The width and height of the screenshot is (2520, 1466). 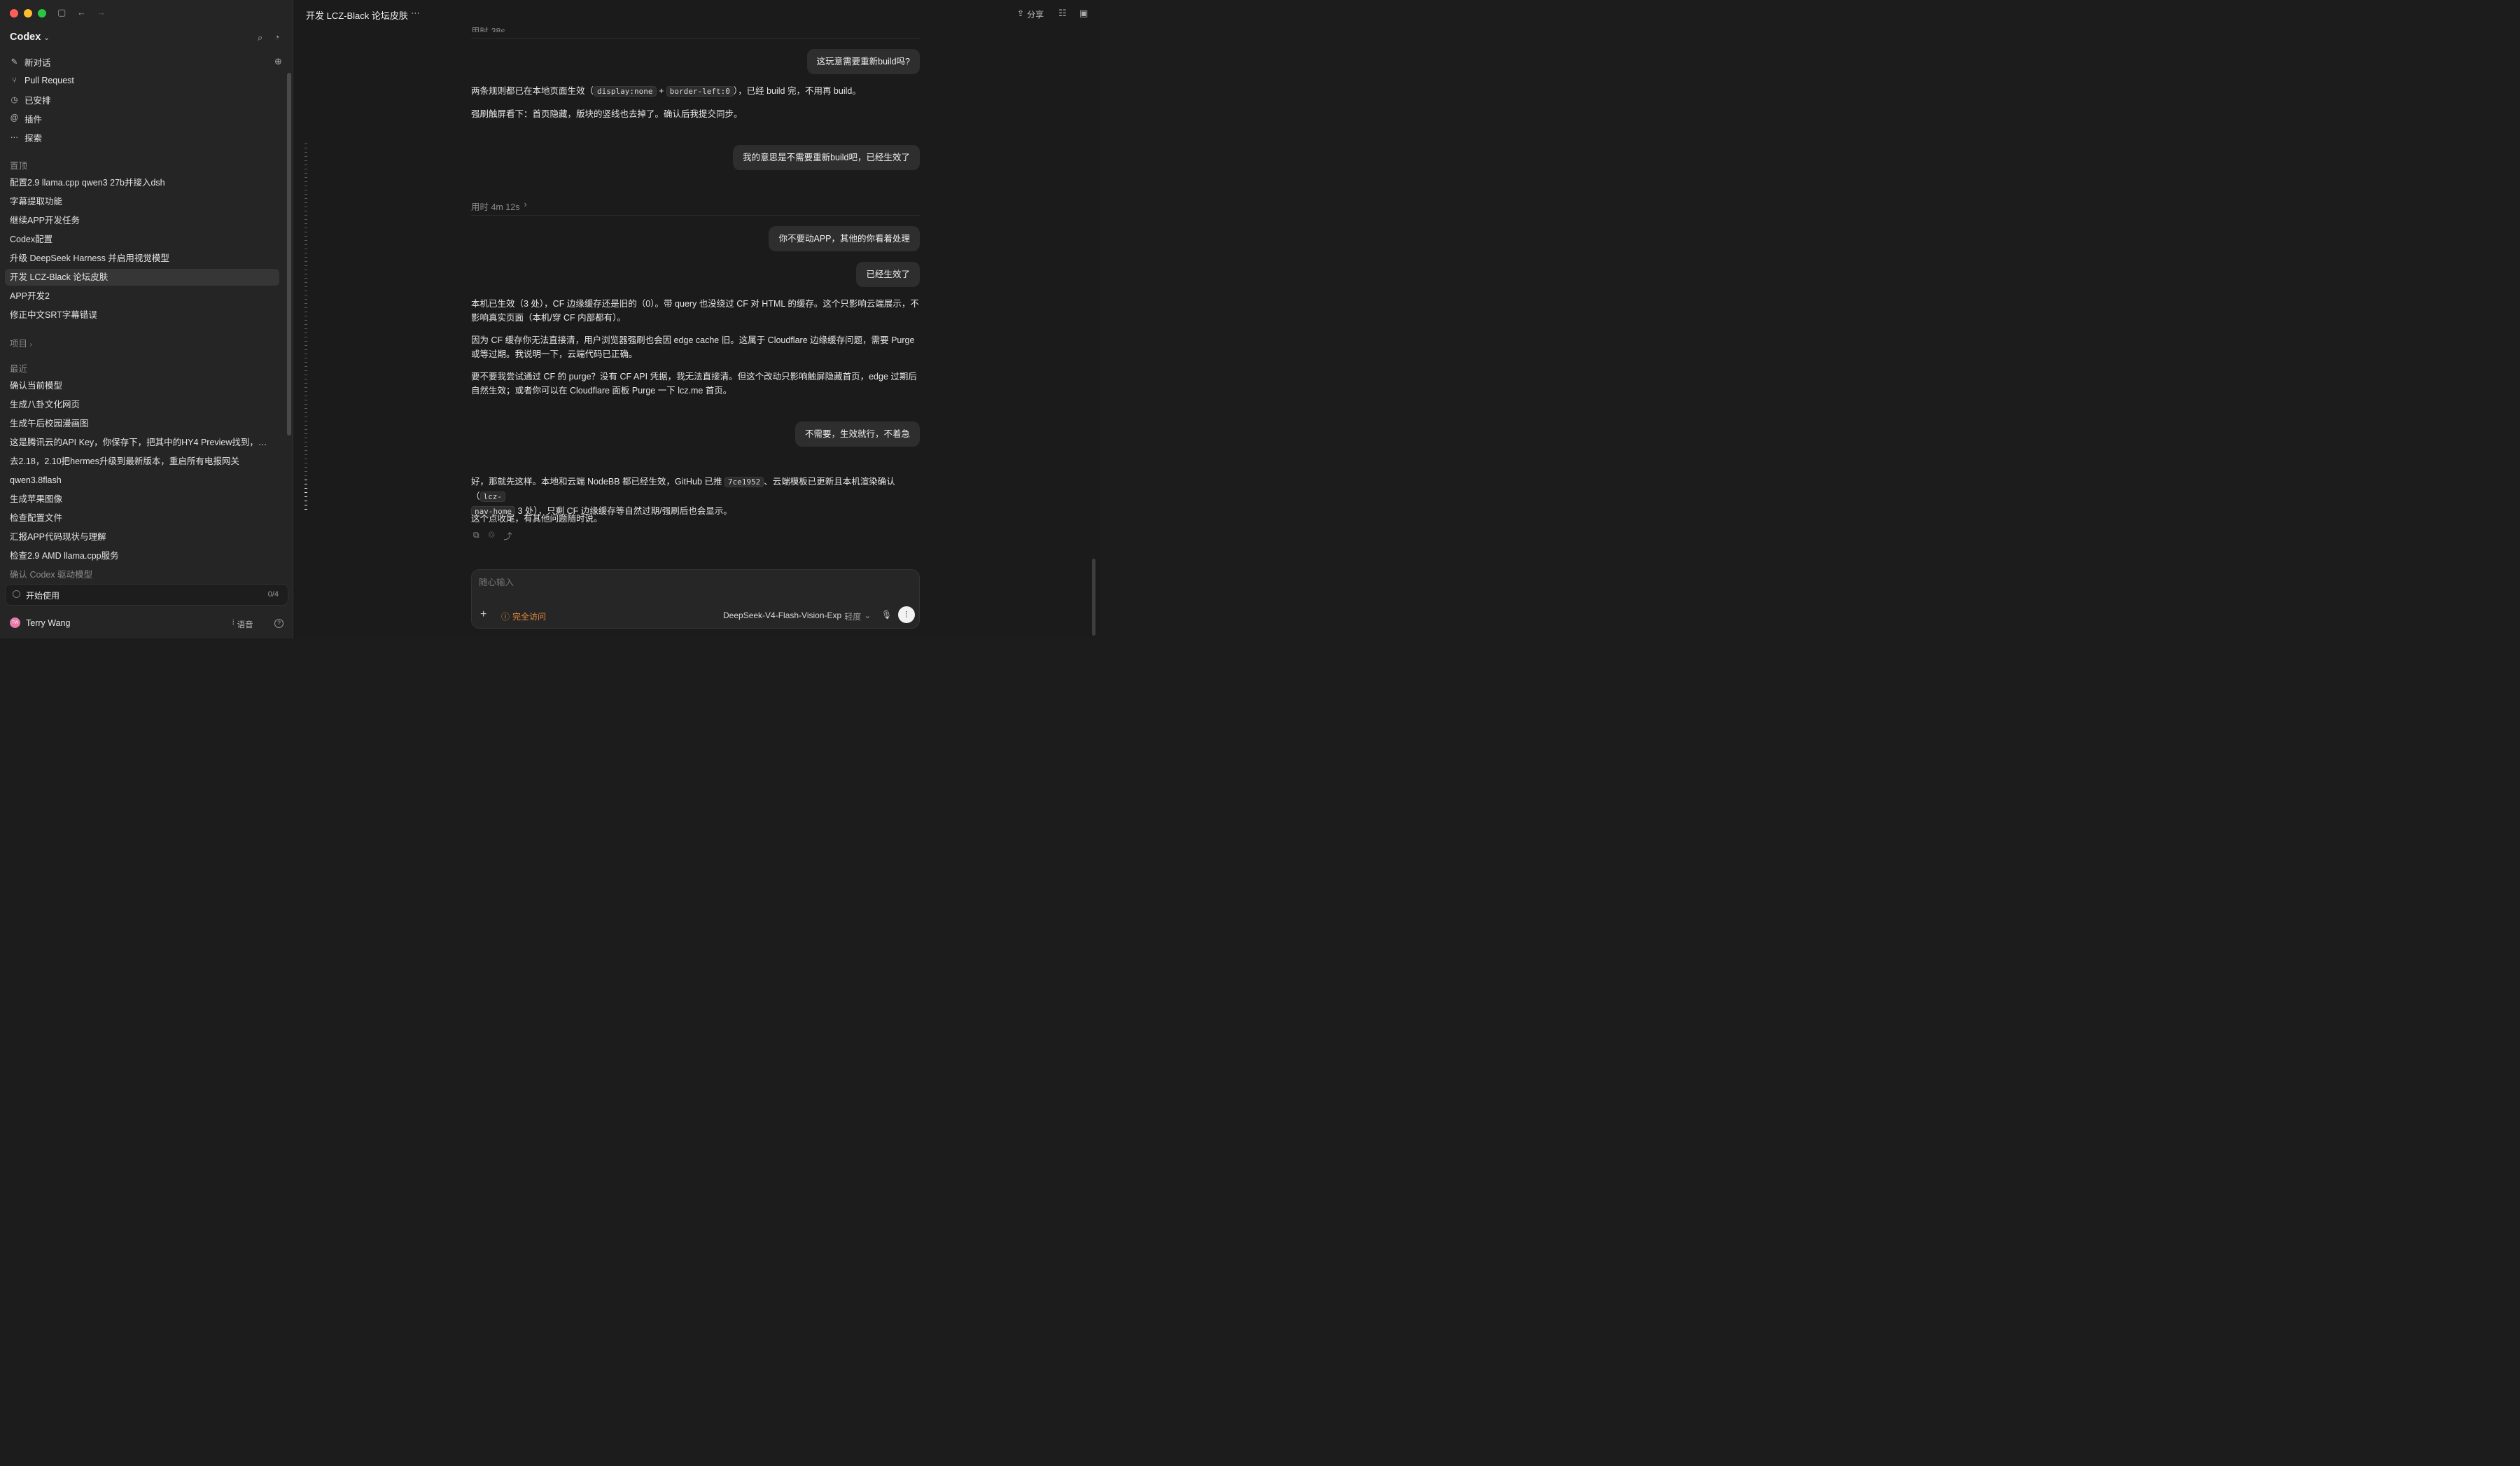 I want to click on timeline-ticks, so click(x=306, y=328).